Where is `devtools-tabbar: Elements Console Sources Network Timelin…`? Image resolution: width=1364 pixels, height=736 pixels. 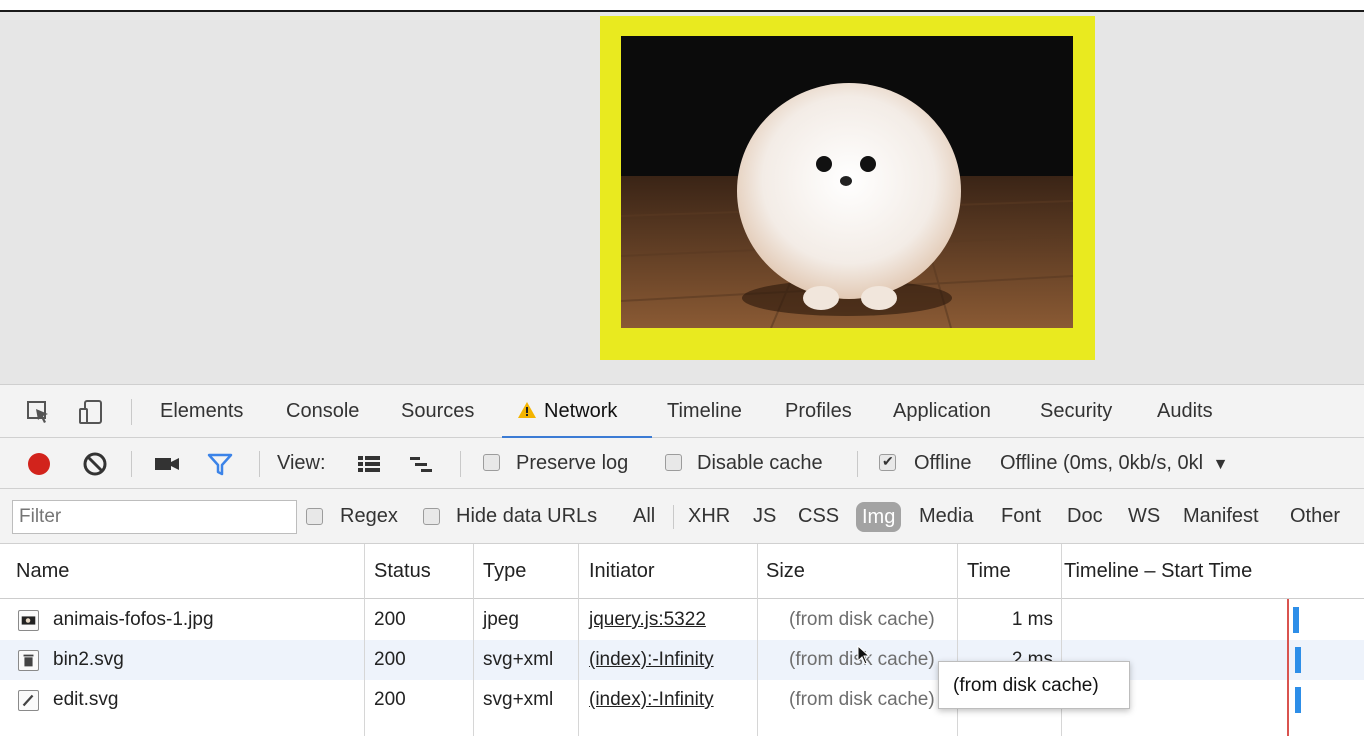 devtools-tabbar: Elements Console Sources Network Timelin… is located at coordinates (682, 411).